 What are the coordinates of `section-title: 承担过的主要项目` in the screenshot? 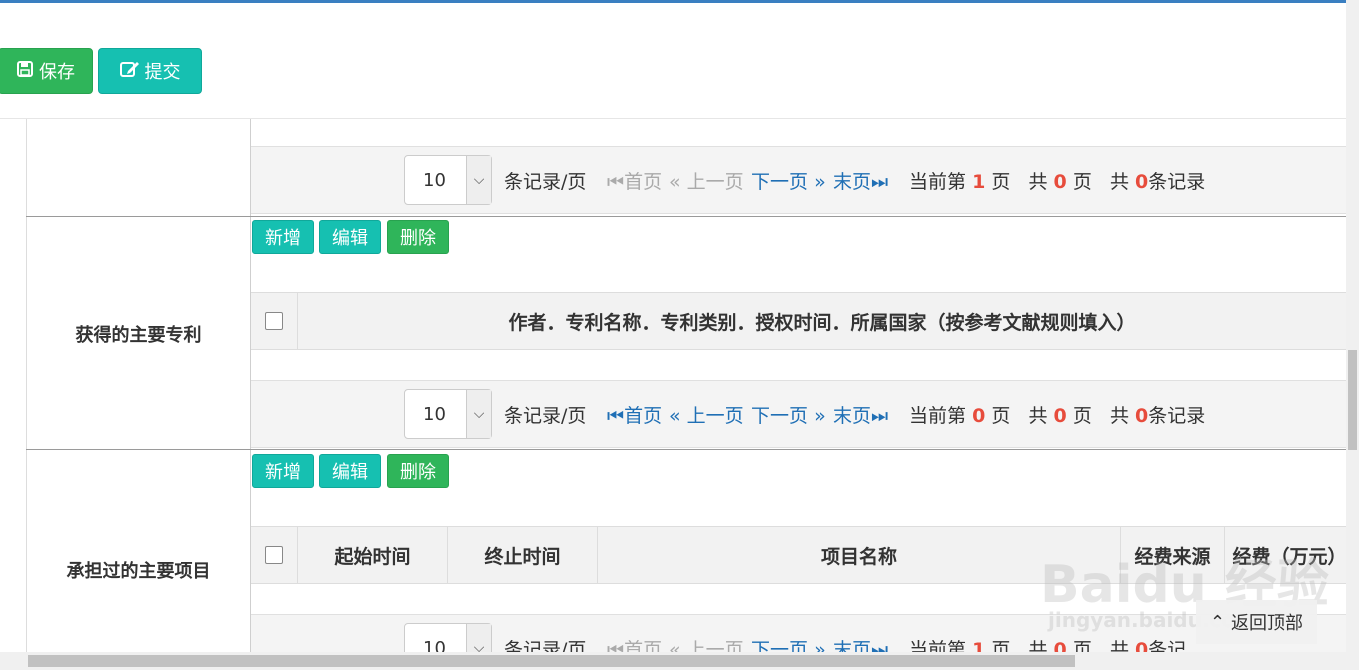 It's located at (138, 571).